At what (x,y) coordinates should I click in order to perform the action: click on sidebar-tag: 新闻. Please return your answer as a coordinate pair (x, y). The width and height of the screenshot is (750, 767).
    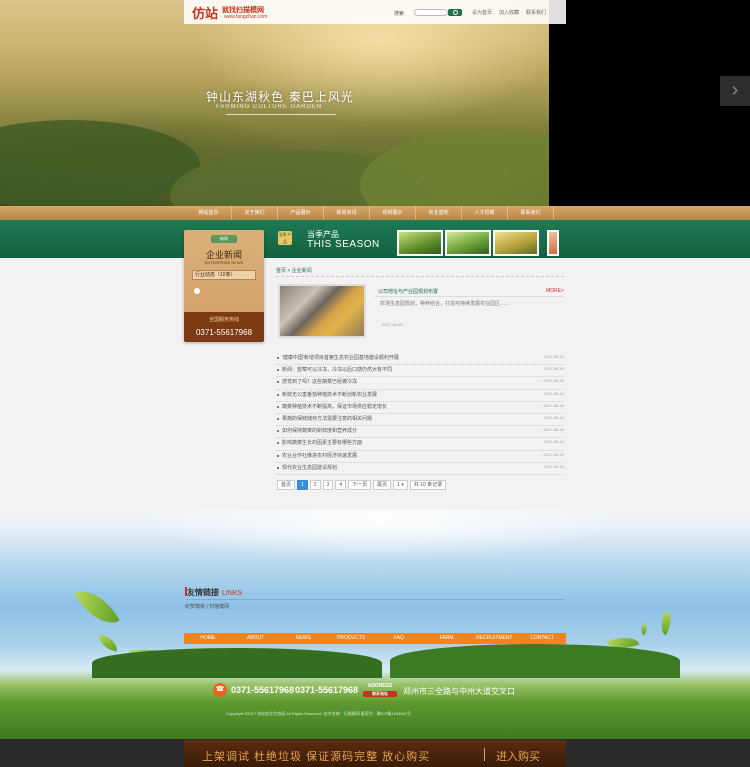
    Looking at the image, I should click on (224, 239).